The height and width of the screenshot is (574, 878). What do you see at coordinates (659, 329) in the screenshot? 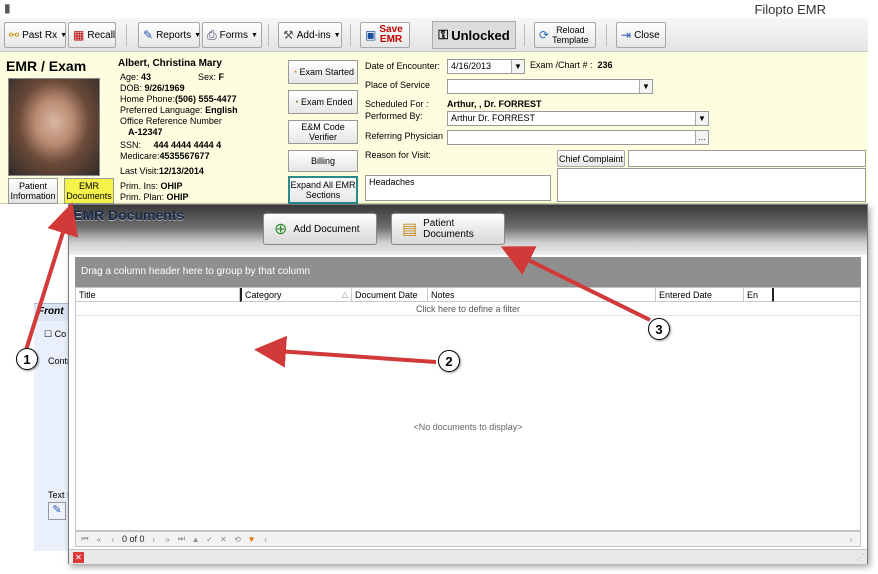
I see `callout-3: 3` at bounding box center [659, 329].